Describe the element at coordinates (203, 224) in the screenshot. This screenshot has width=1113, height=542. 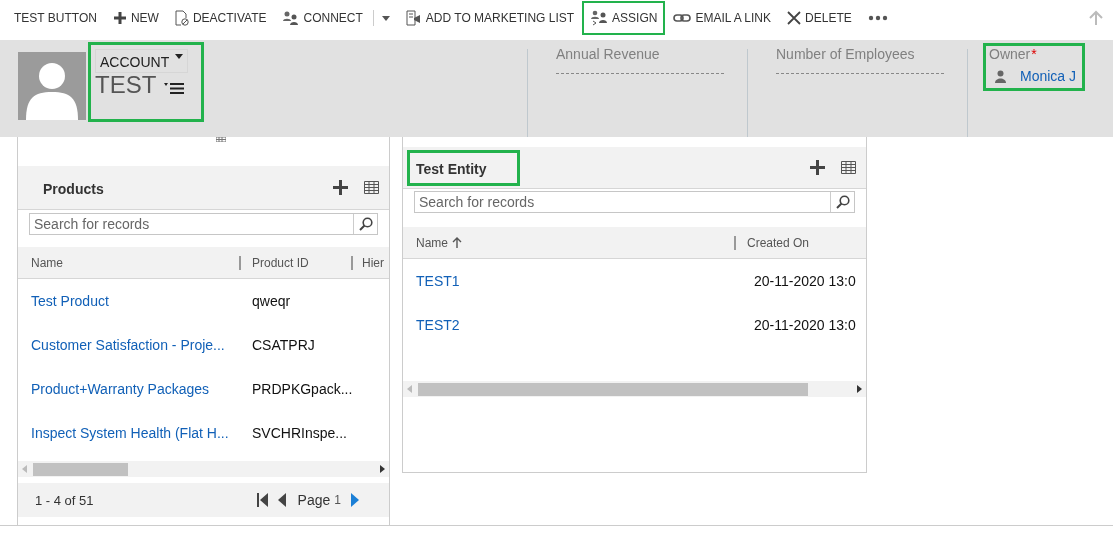
I see `search-field: Search for records` at that location.